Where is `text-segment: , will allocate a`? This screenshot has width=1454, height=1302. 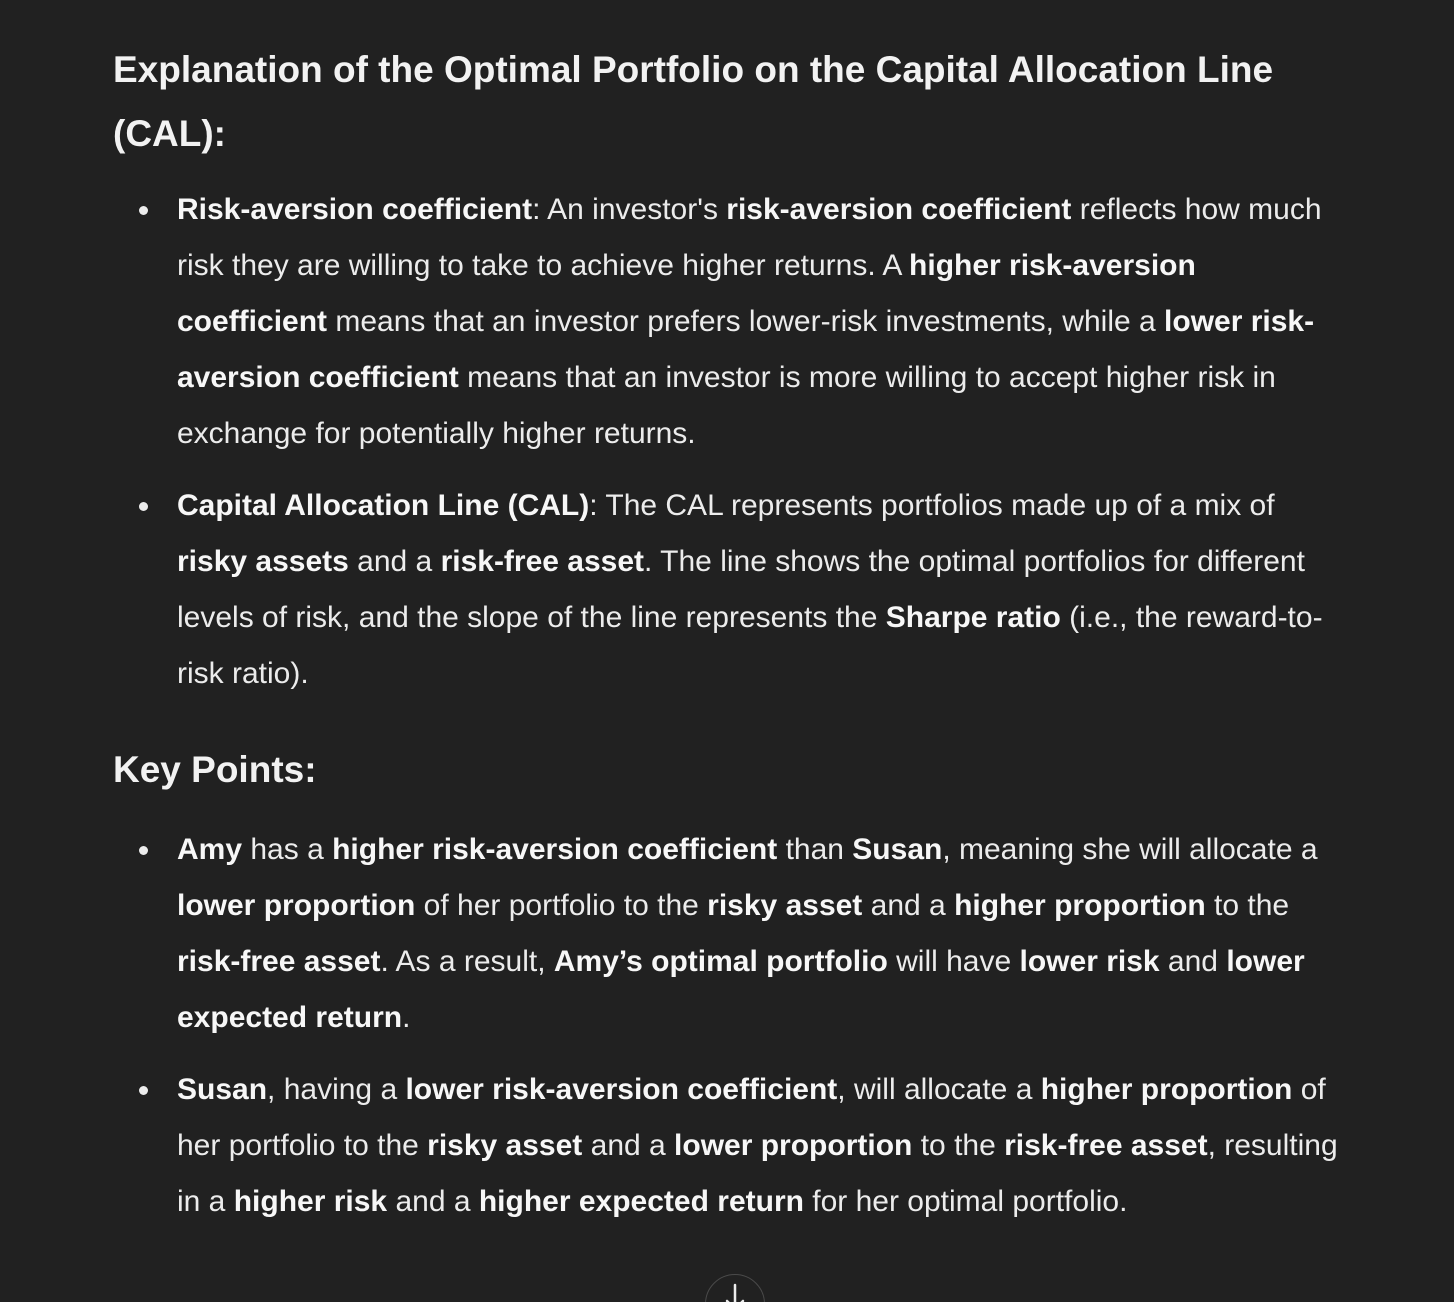
text-segment: , will allocate a is located at coordinates (939, 1089).